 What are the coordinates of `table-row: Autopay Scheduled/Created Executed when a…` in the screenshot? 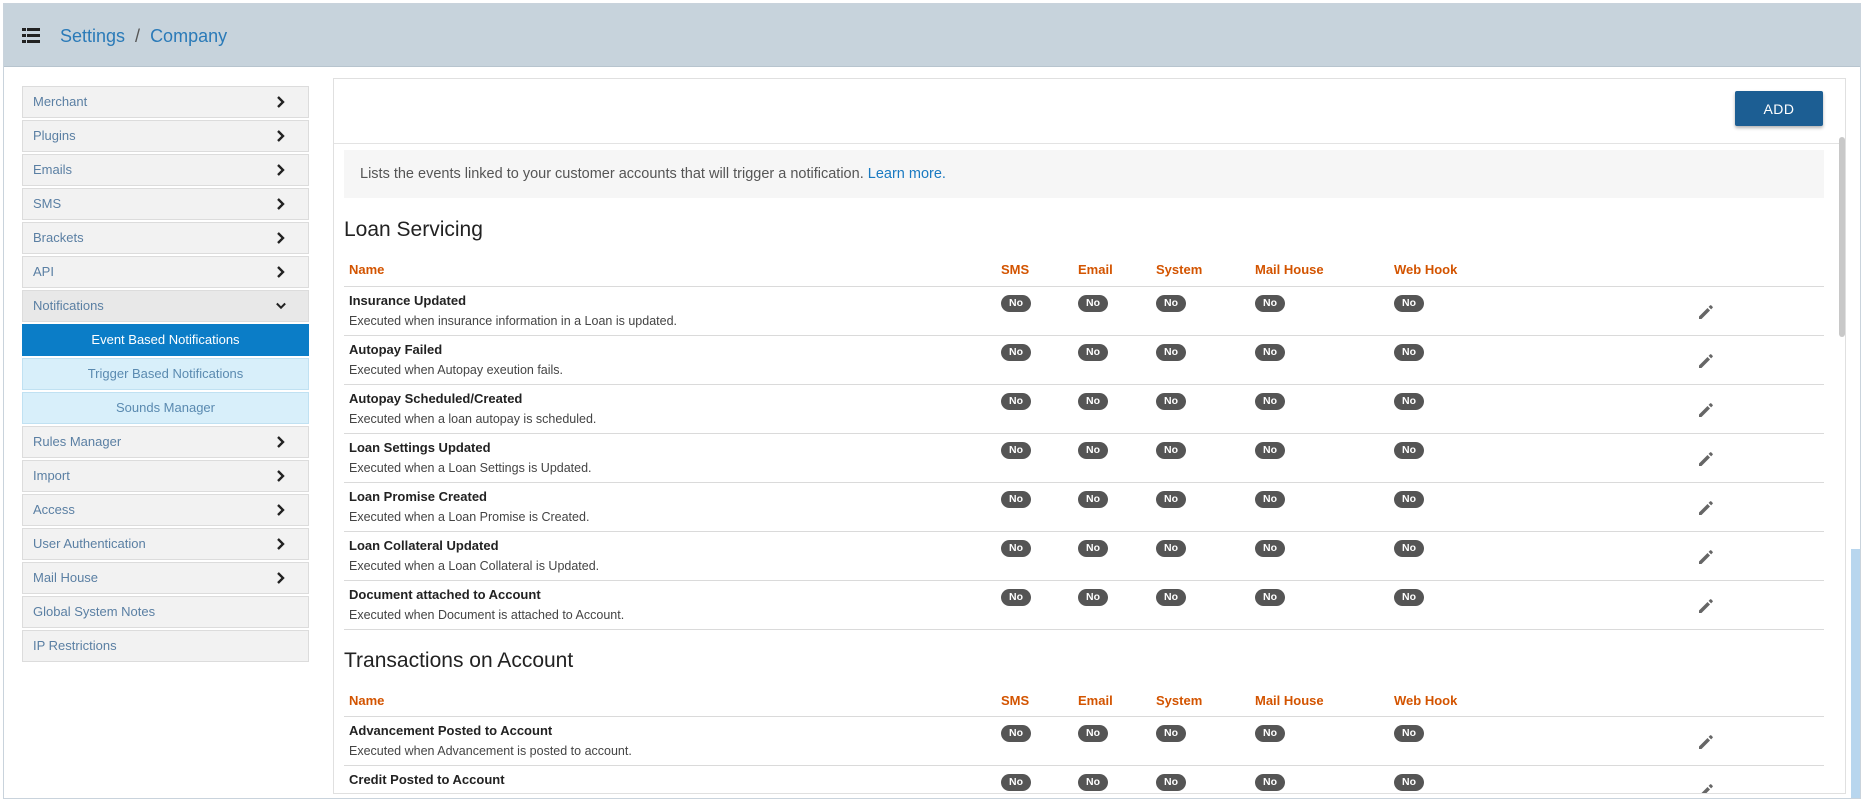 It's located at (1084, 409).